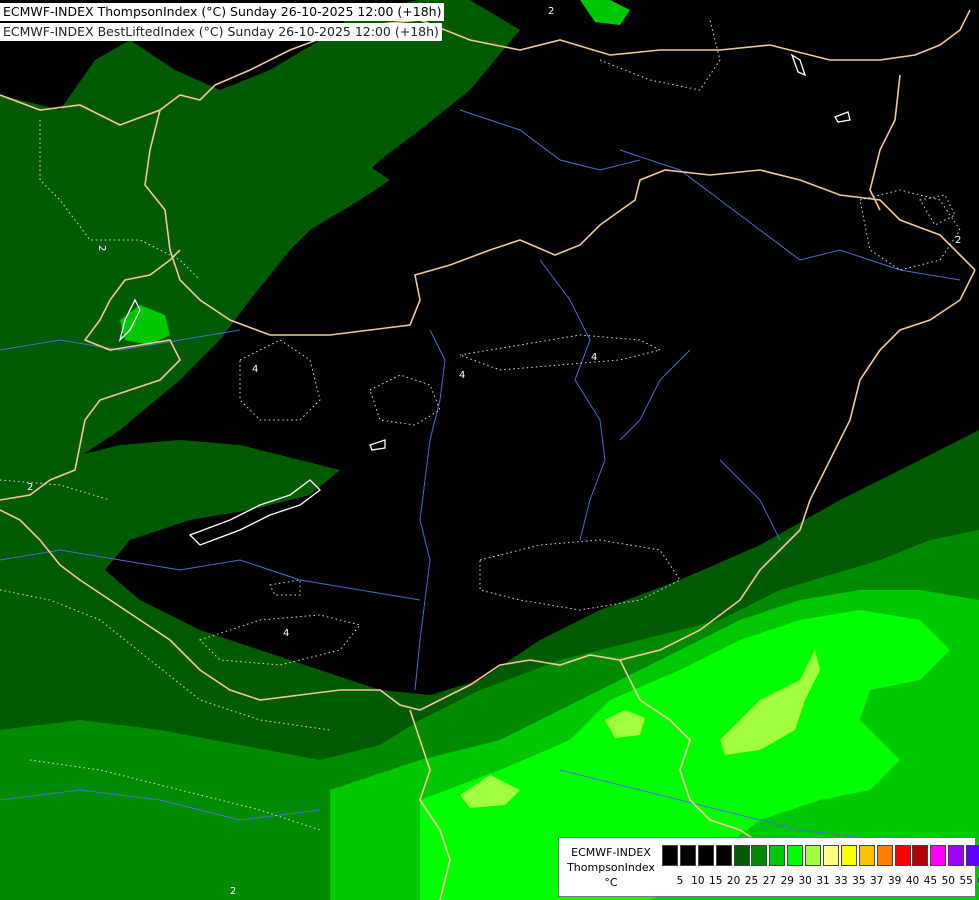  I want to click on legend-model: ECMWF-INDEX, so click(611, 852).